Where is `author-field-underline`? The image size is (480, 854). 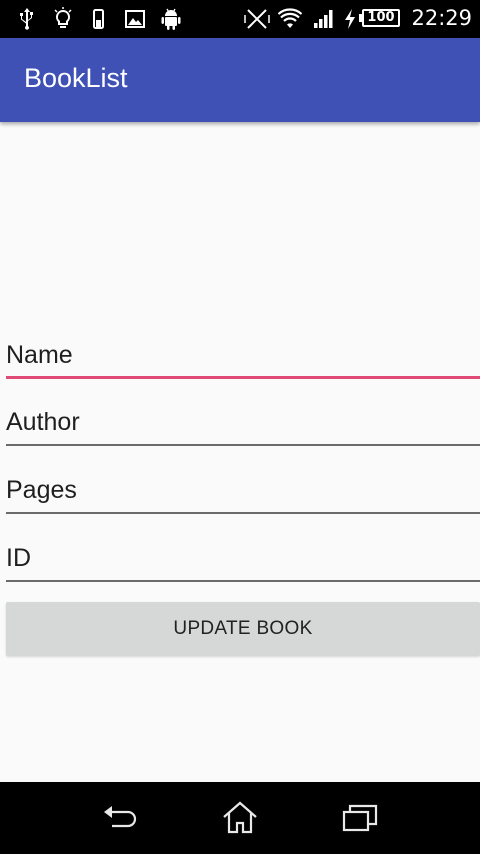
author-field-underline is located at coordinates (243, 445).